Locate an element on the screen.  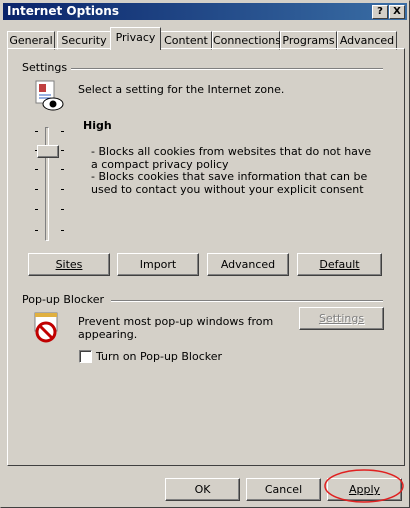
advanced-button-label: Advanced is located at coordinates (248, 264).